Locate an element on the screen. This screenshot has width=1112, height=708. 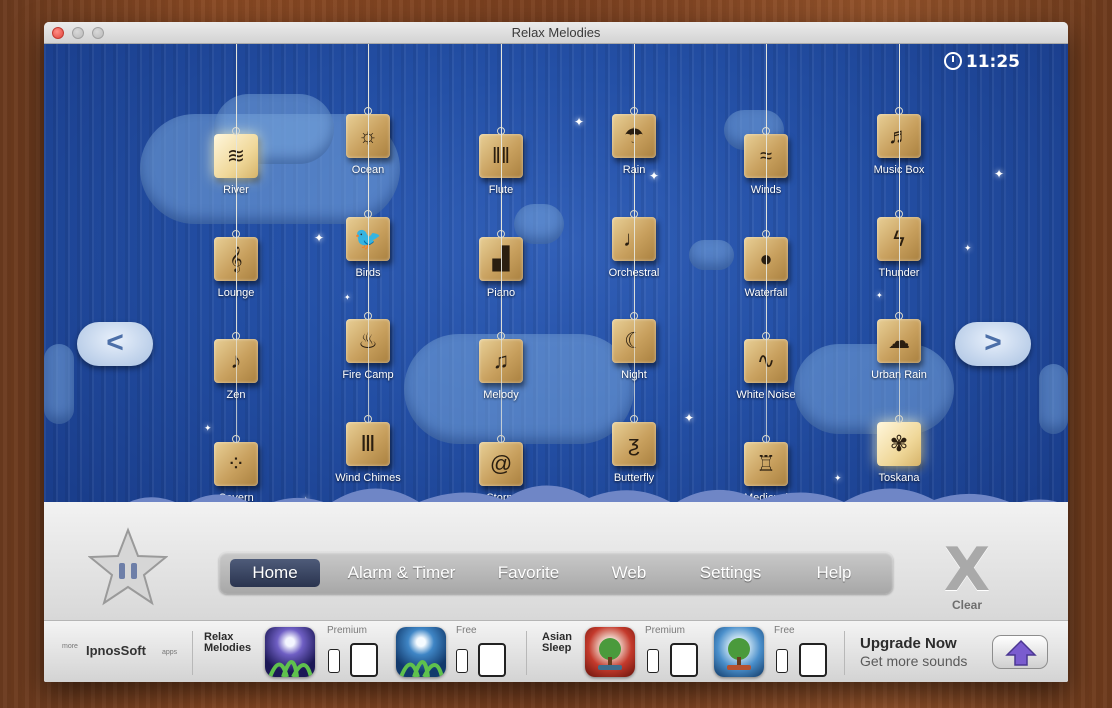
clear-button: X Clear is located at coordinates (967, 574).